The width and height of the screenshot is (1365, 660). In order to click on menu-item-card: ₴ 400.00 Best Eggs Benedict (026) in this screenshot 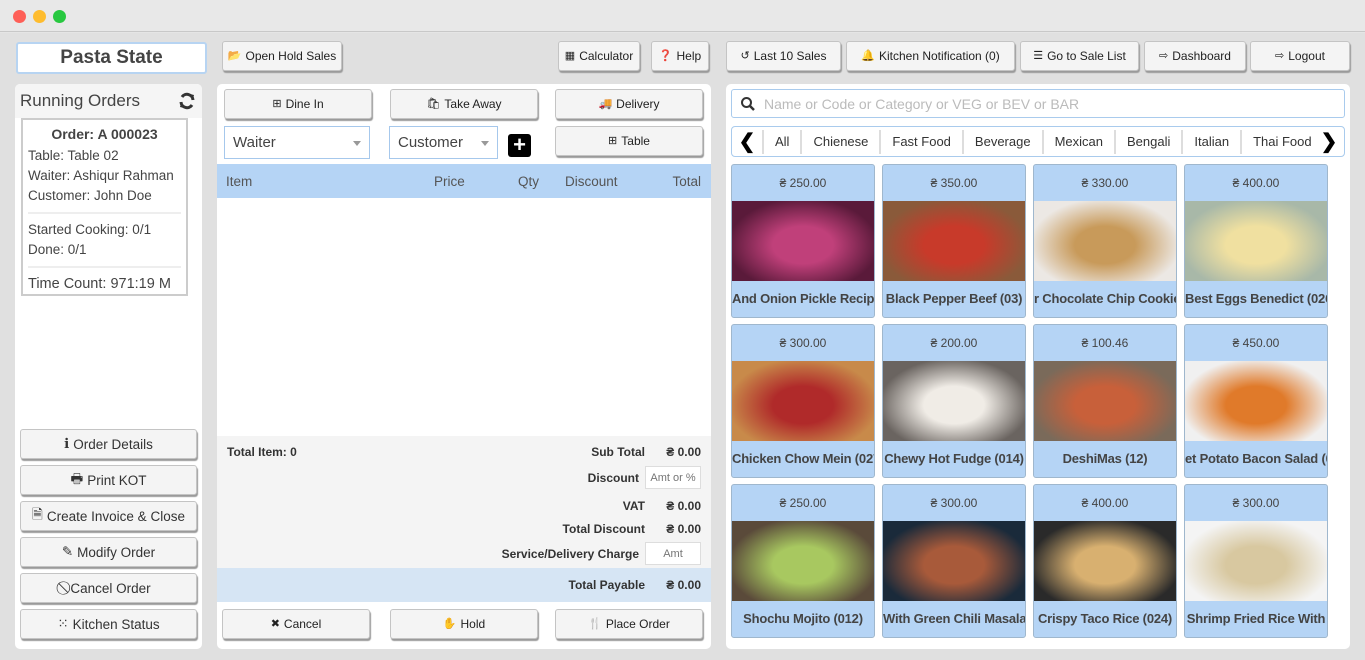, I will do `click(1256, 241)`.